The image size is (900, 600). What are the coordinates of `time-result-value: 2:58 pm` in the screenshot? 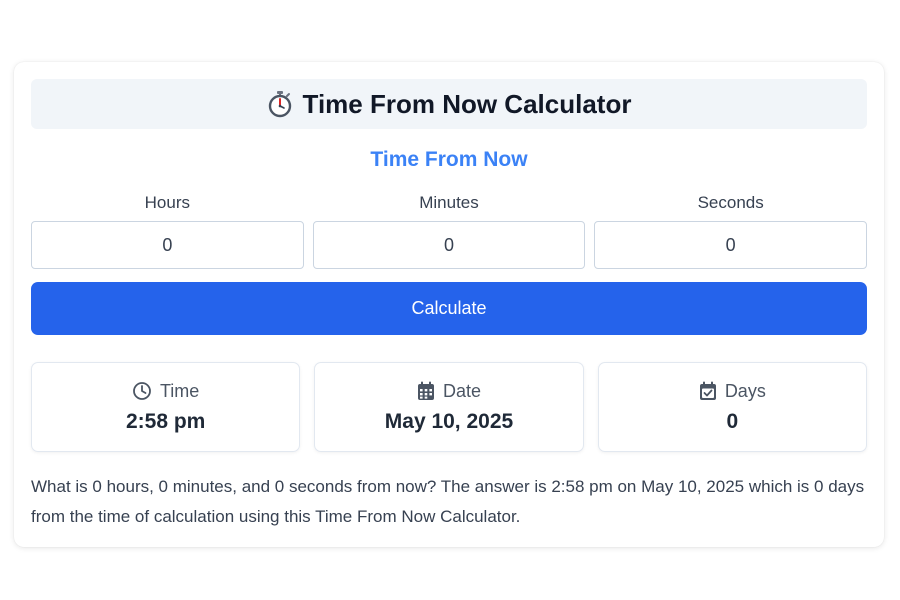 It's located at (165, 421).